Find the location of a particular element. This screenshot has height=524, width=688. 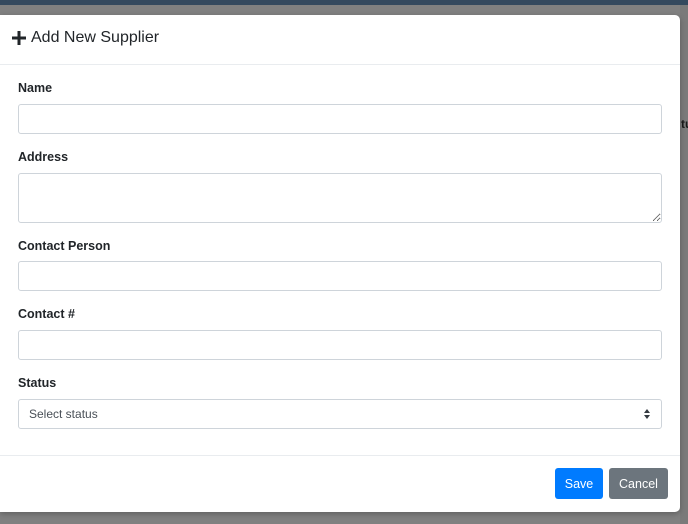

save-button: Save is located at coordinates (579, 483).